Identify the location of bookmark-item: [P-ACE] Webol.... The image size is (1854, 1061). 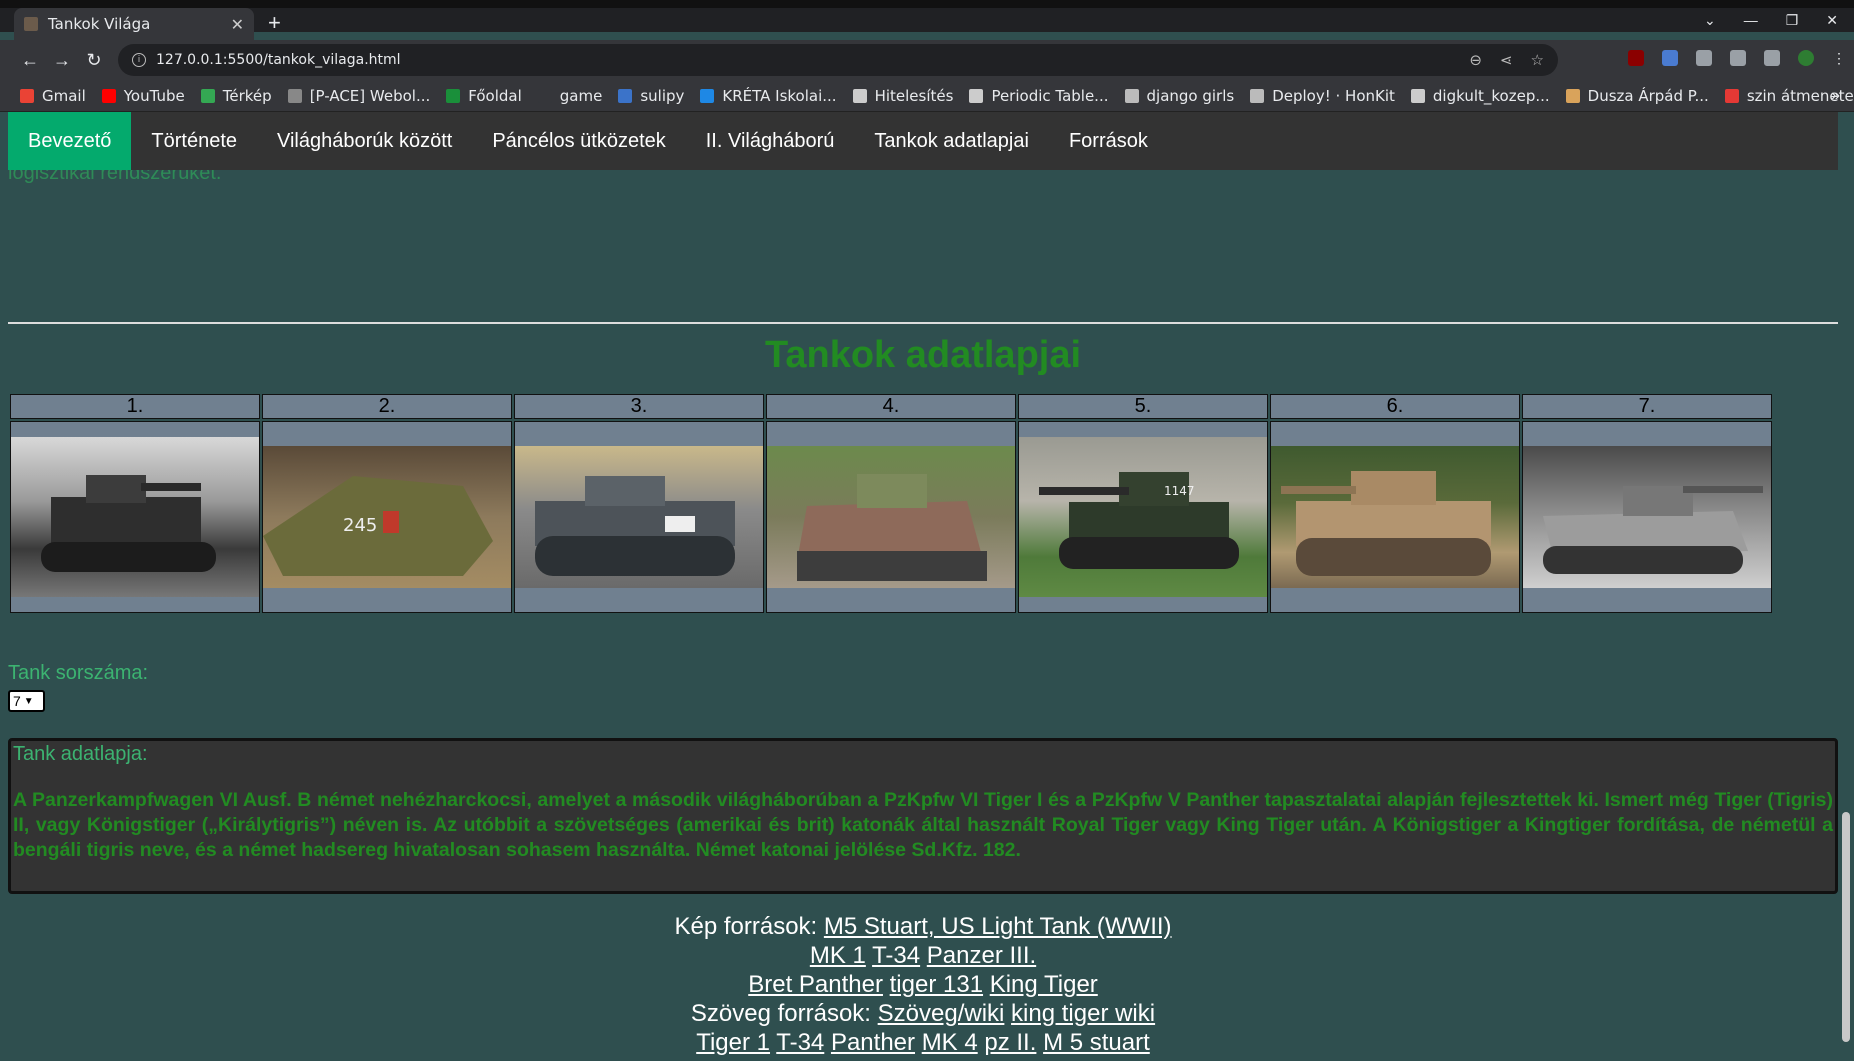
(359, 95).